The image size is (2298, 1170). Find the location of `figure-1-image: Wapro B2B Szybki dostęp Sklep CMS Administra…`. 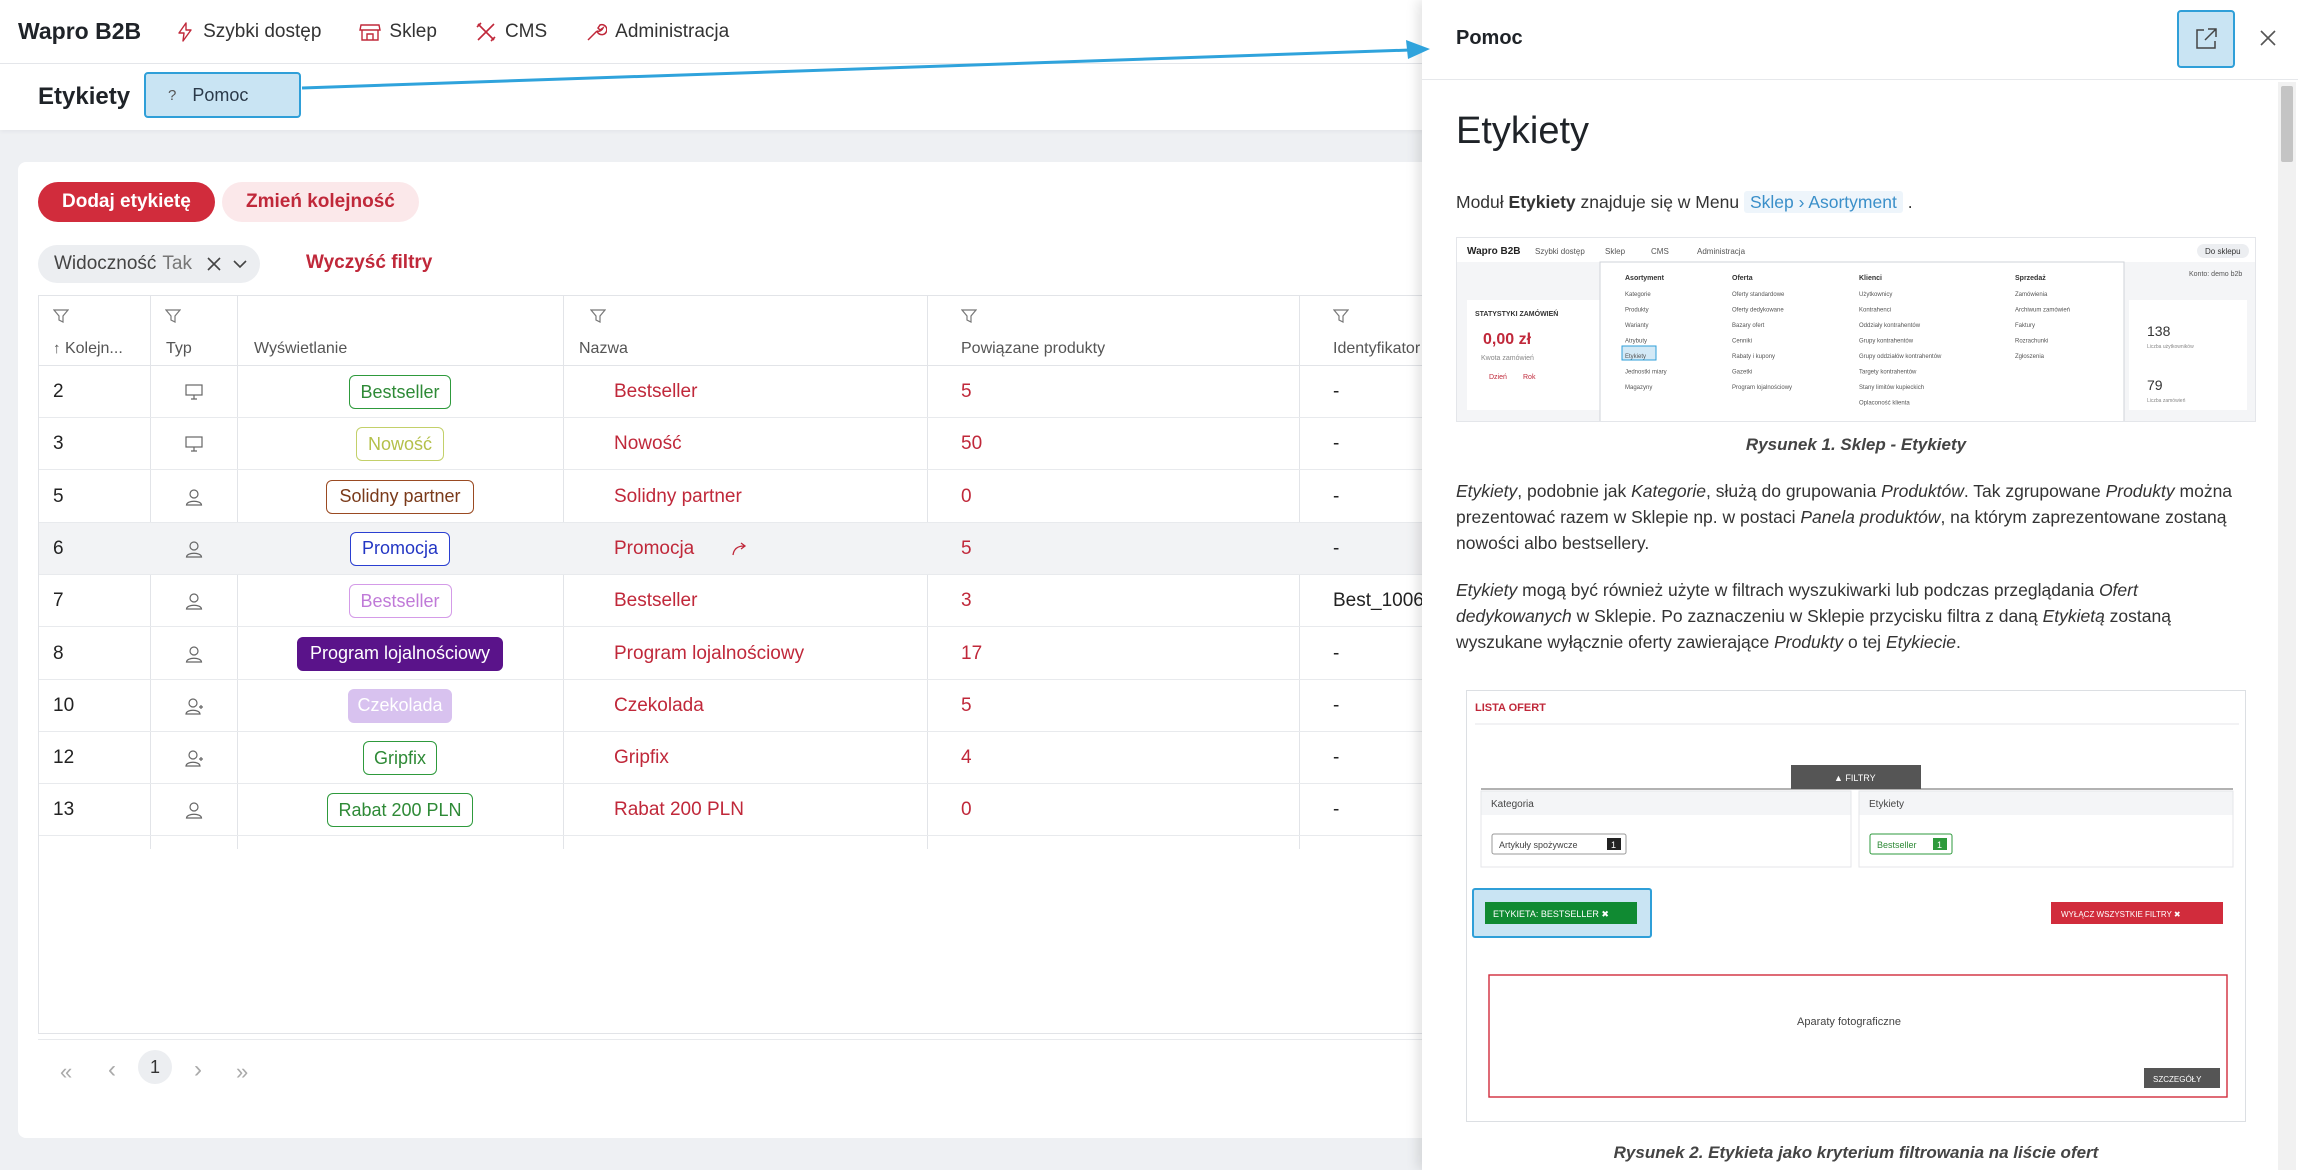

figure-1-image: Wapro B2B Szybki dostęp Sklep CMS Administra… is located at coordinates (1856, 329).